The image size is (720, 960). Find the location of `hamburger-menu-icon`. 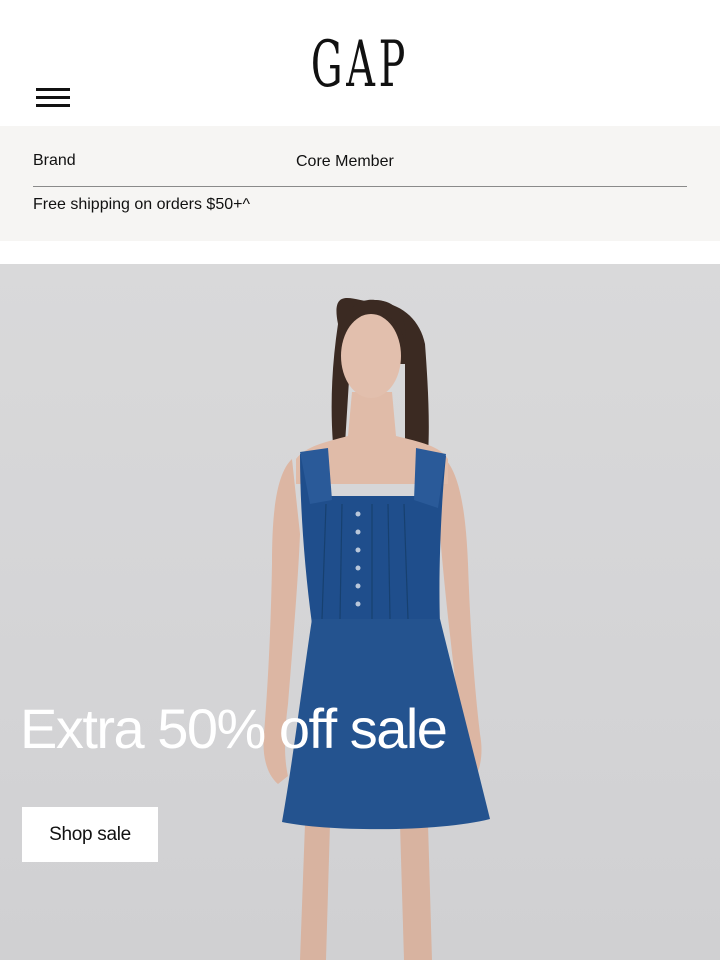

hamburger-menu-icon is located at coordinates (54, 99).